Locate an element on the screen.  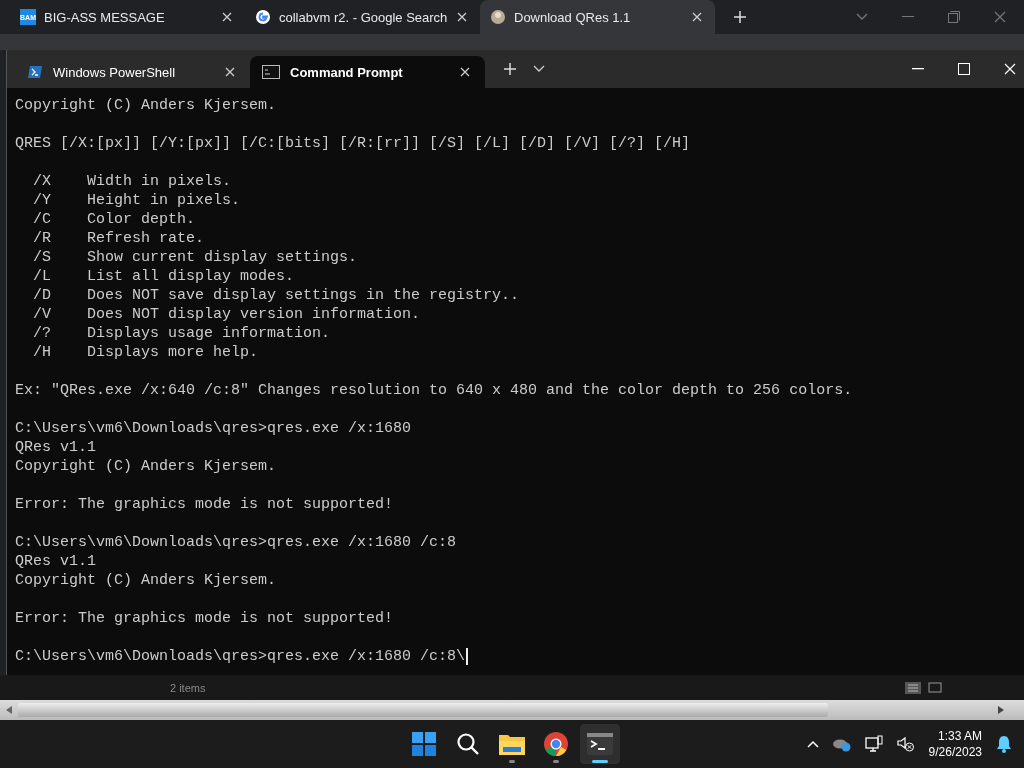
maximize-icon is located at coordinates (964, 69).